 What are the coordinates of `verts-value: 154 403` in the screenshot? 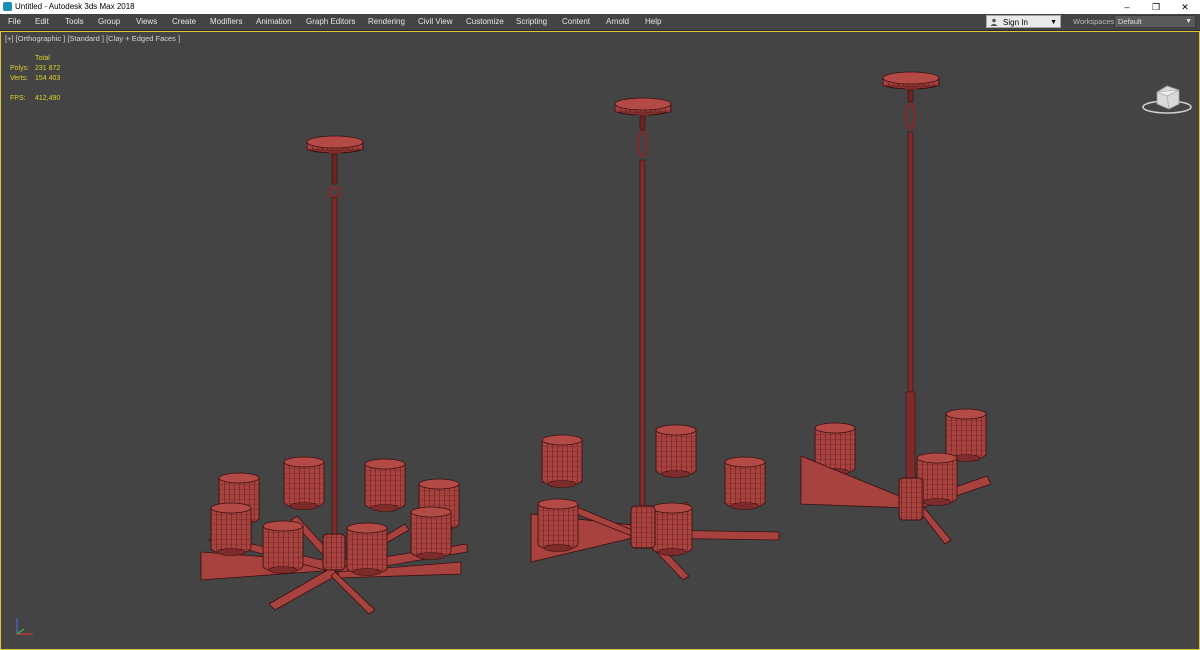 It's located at (48, 78).